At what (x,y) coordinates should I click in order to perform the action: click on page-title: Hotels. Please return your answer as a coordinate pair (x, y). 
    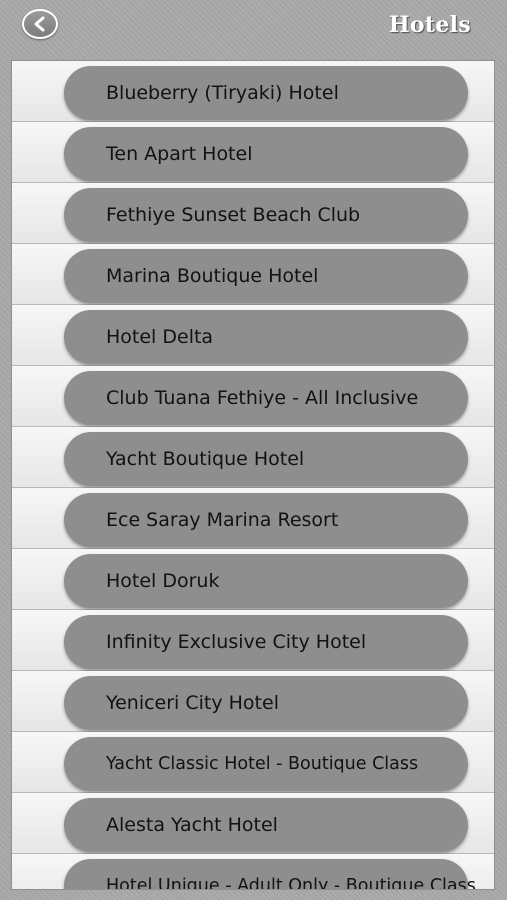
    Looking at the image, I should click on (429, 25).